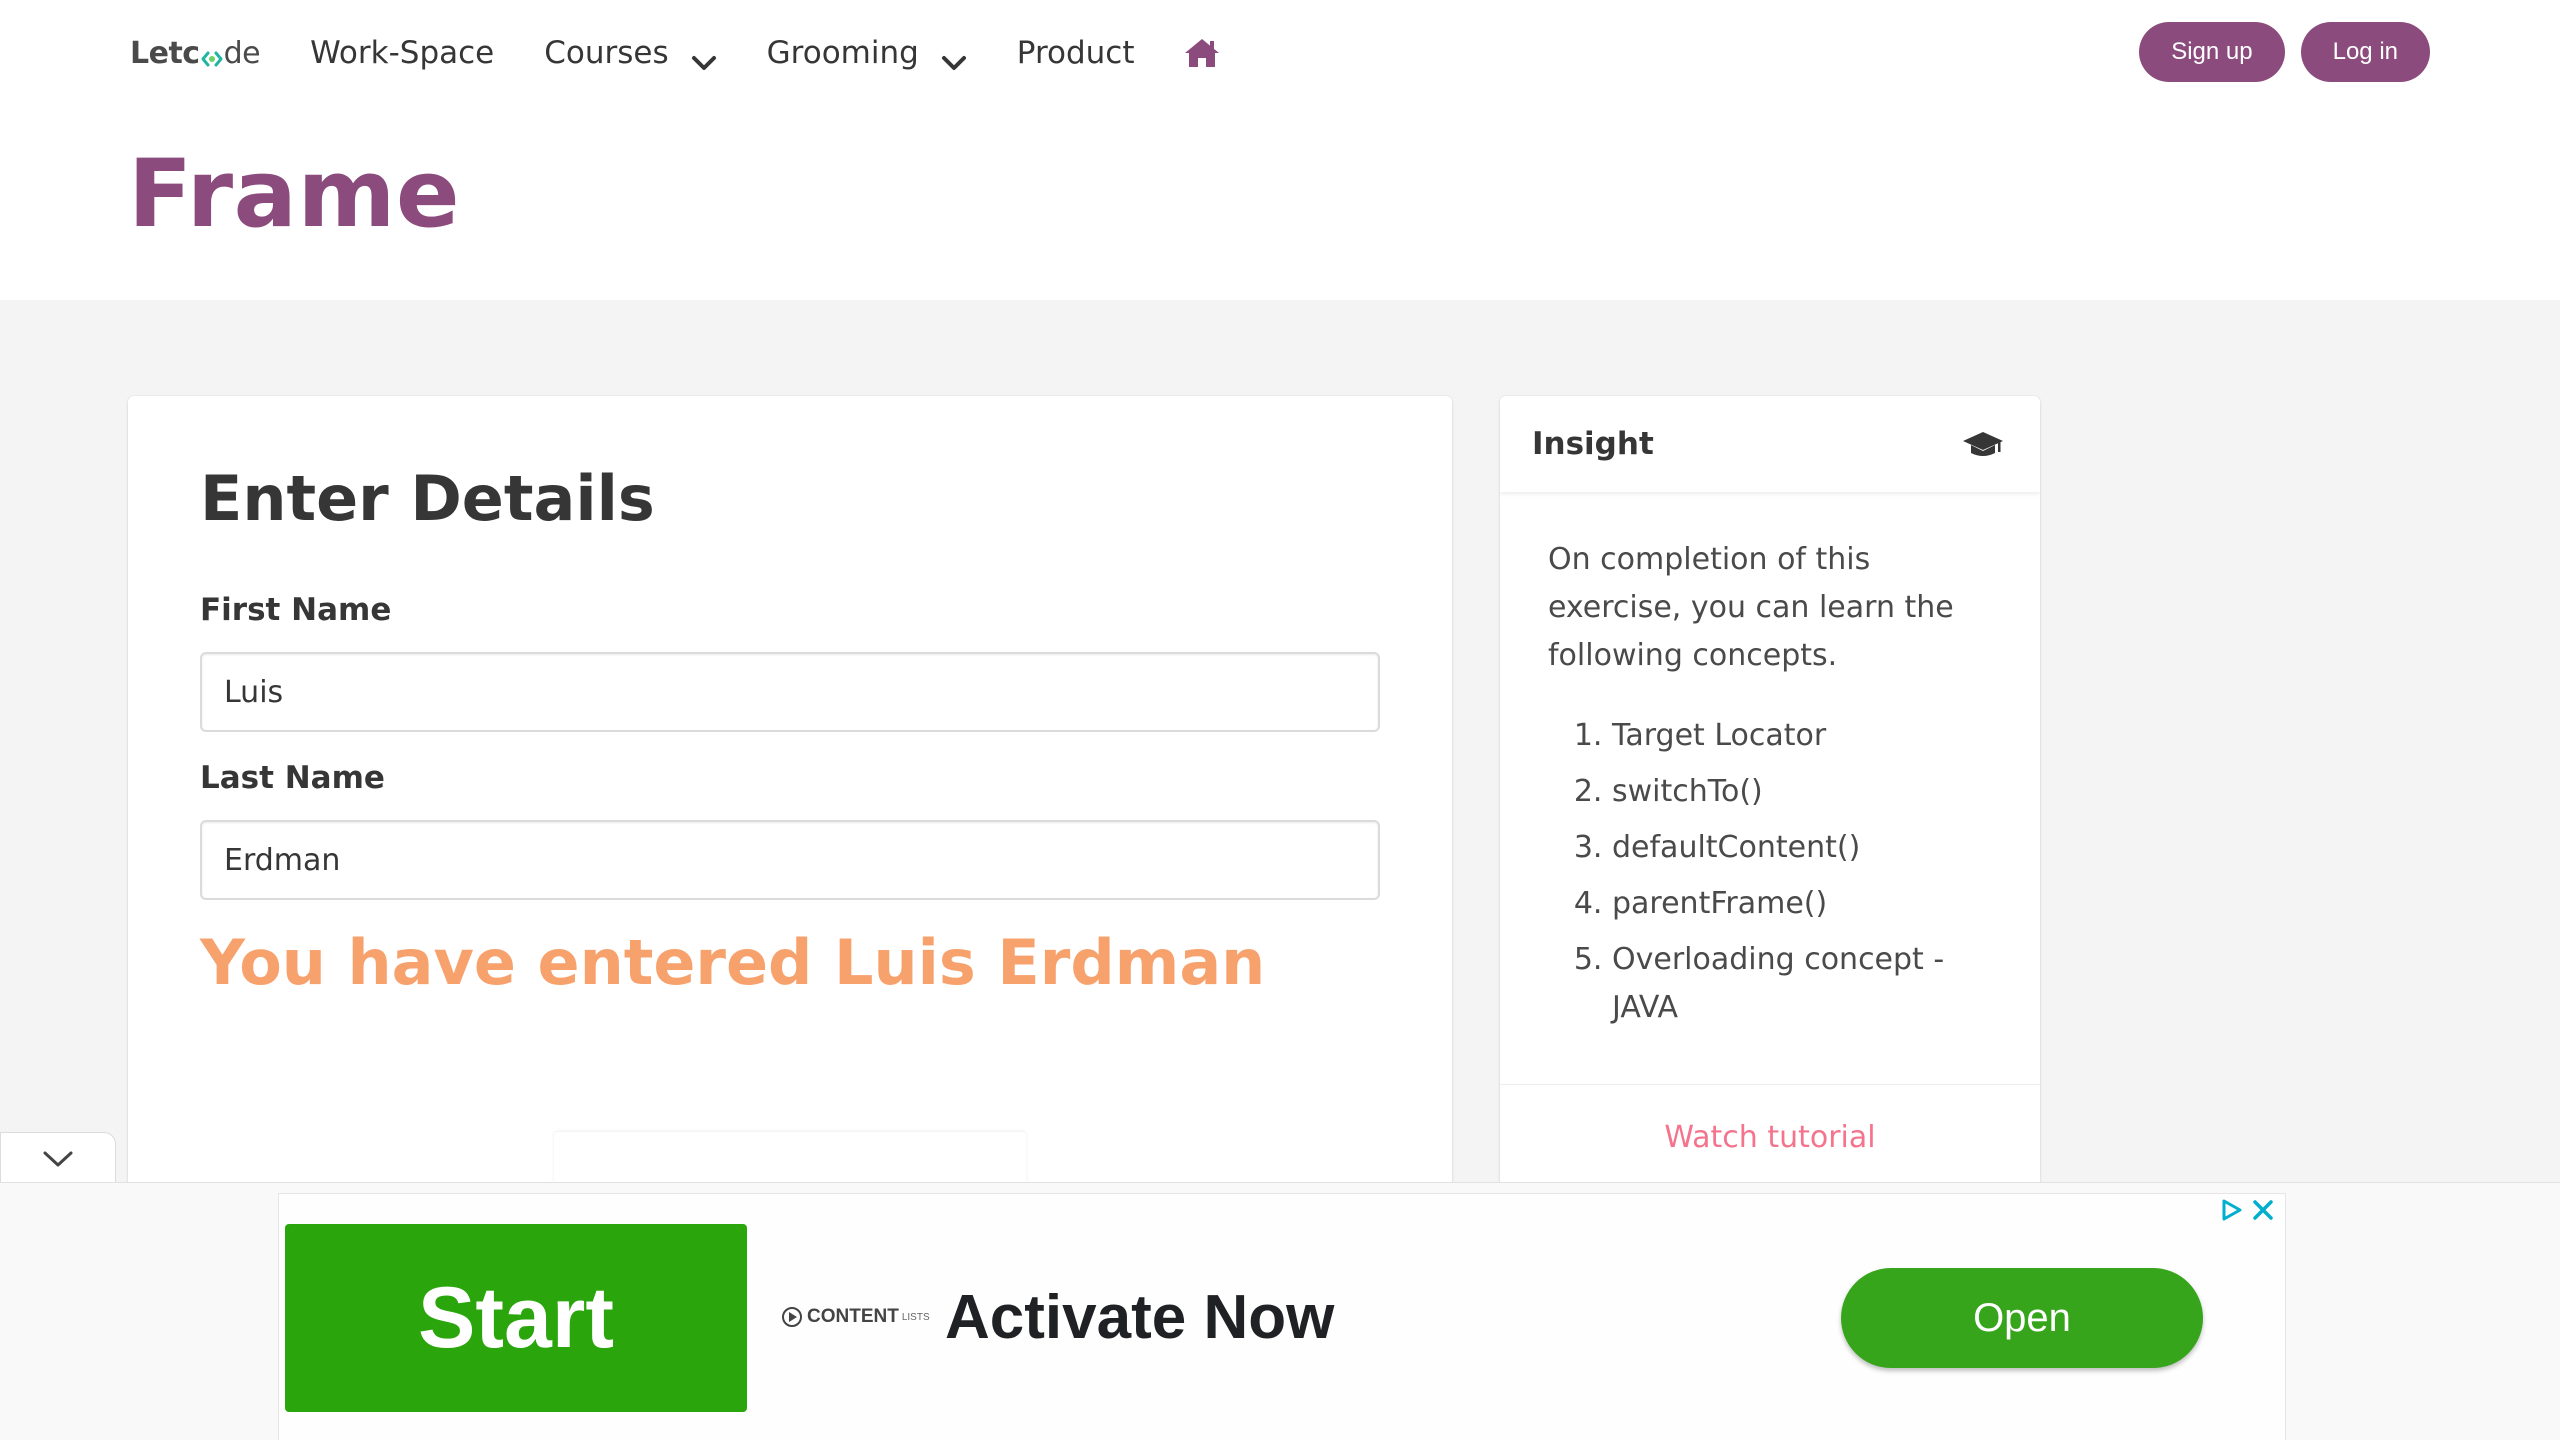 The height and width of the screenshot is (1440, 2560). I want to click on concept-item: switchTo(), so click(1802, 792).